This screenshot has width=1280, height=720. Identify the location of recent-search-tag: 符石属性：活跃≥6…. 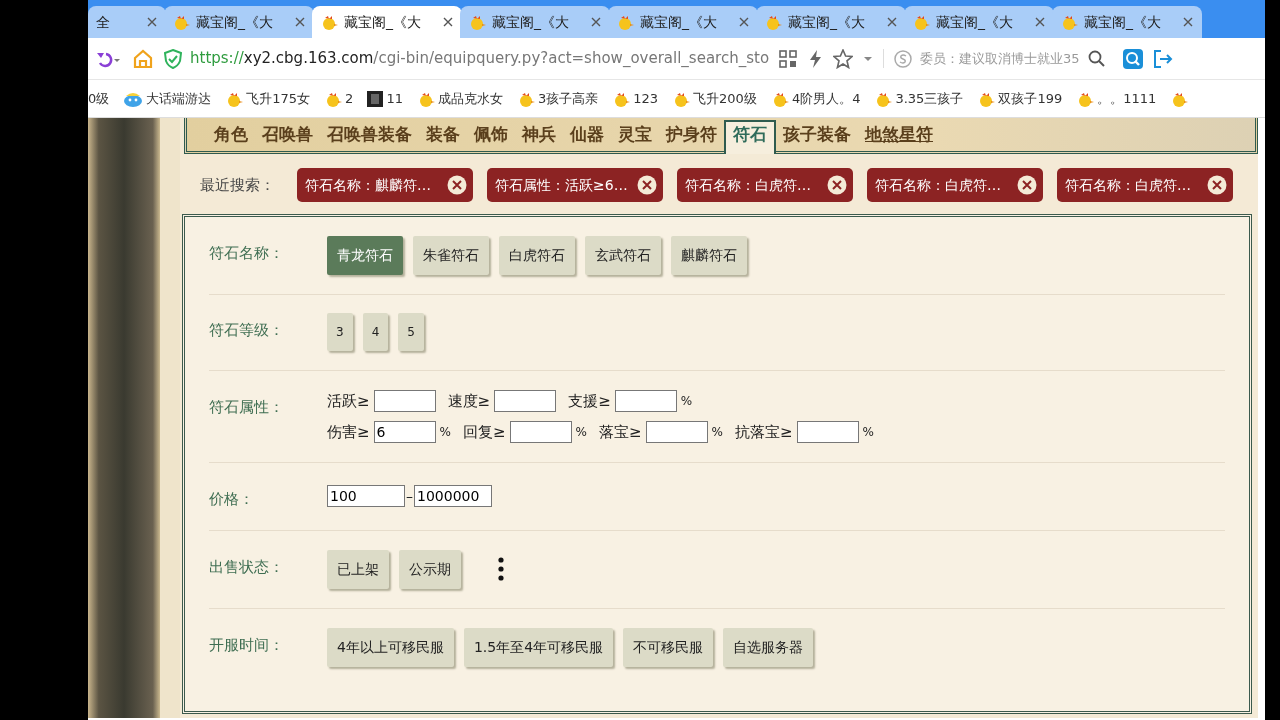
(575, 185).